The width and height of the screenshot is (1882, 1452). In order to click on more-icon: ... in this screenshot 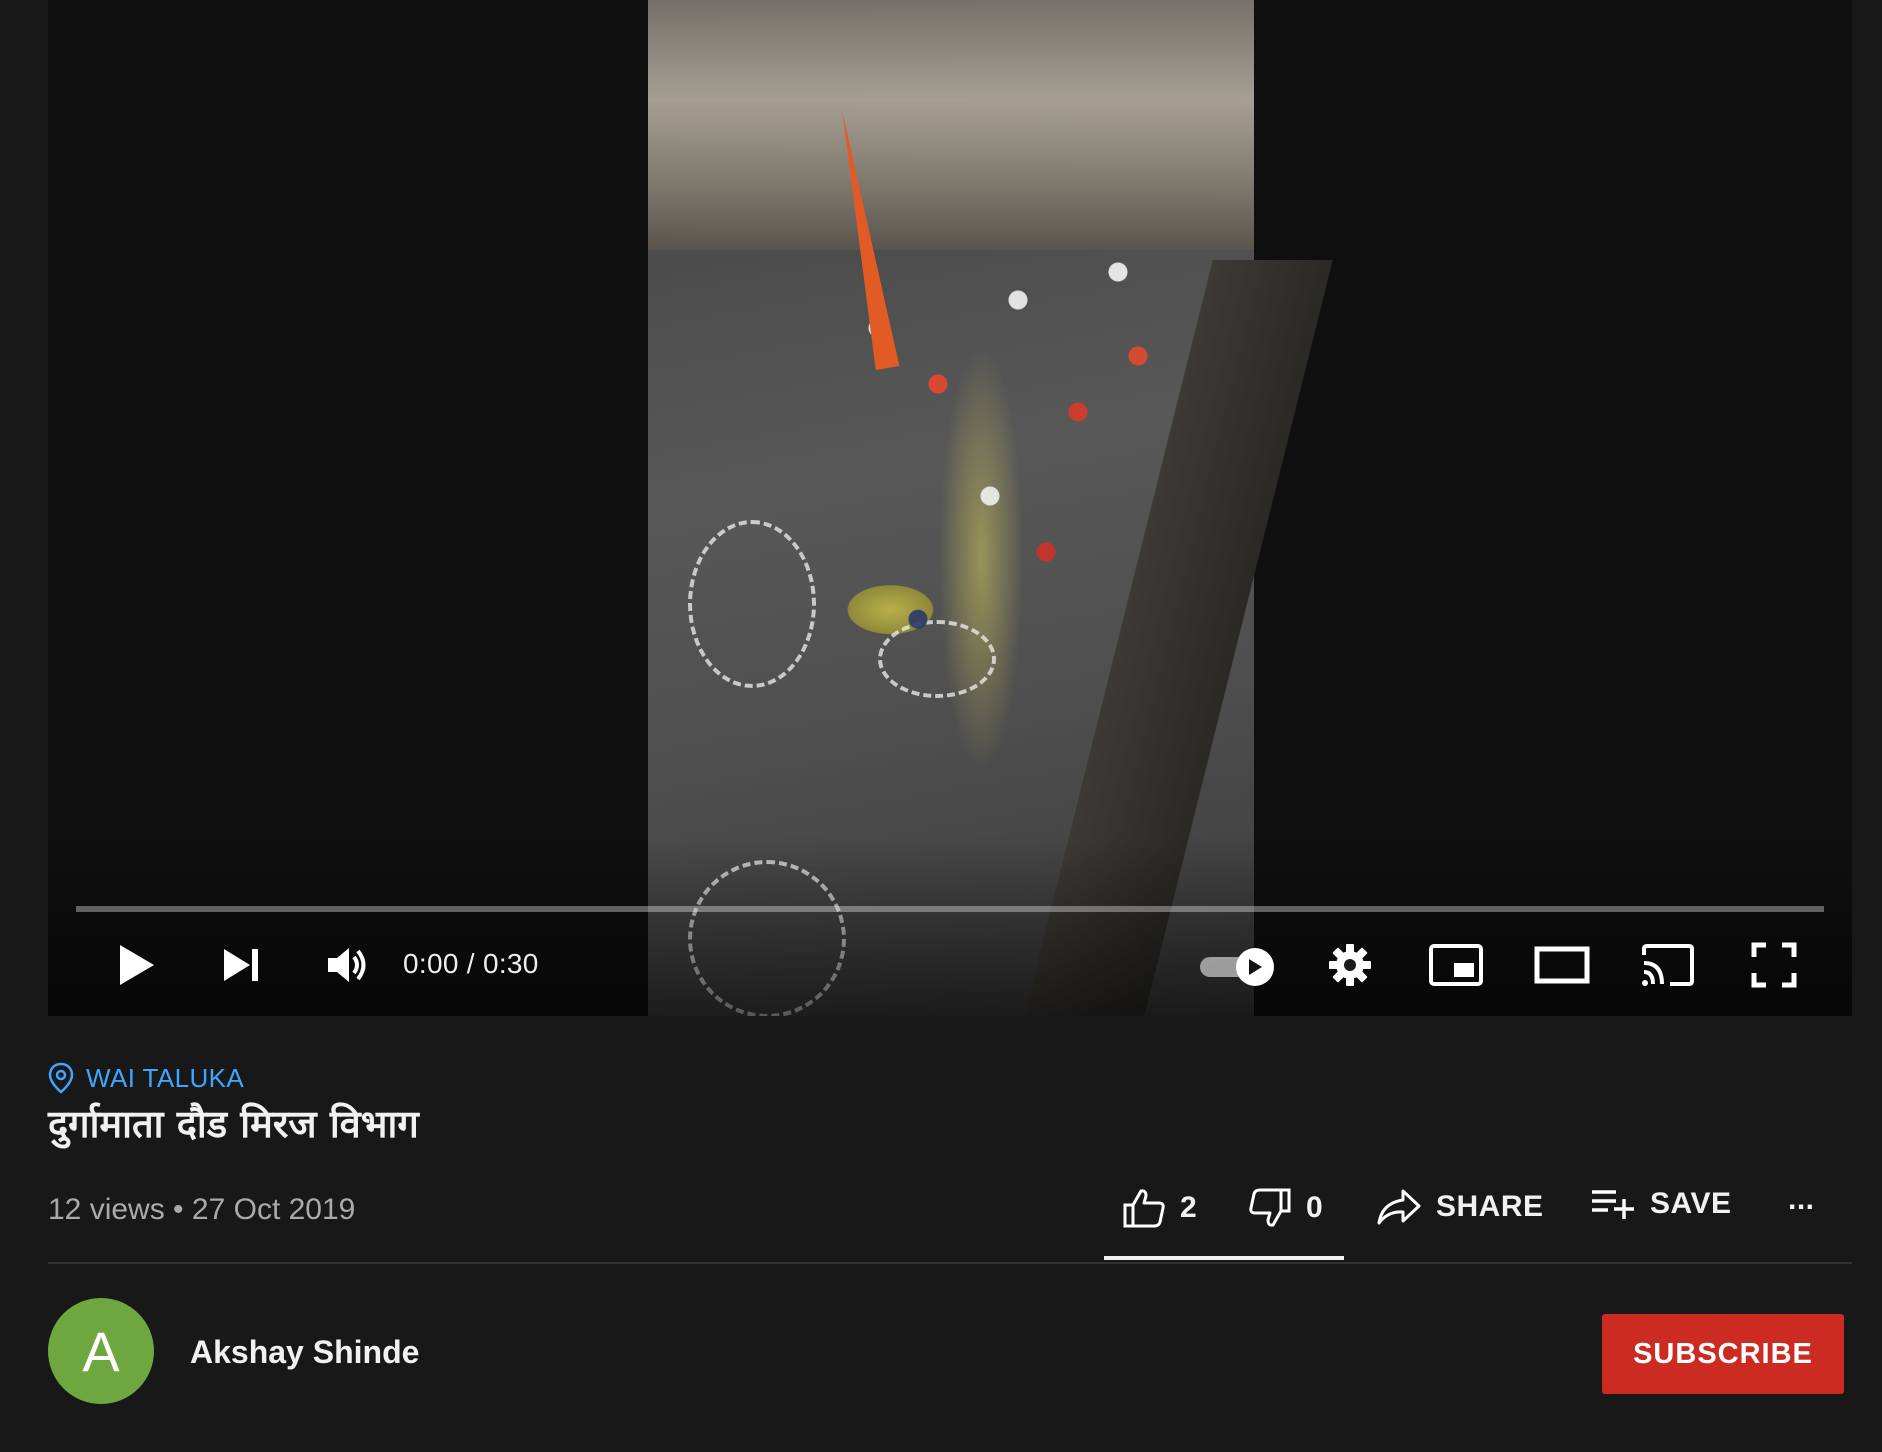, I will do `click(1801, 1199)`.